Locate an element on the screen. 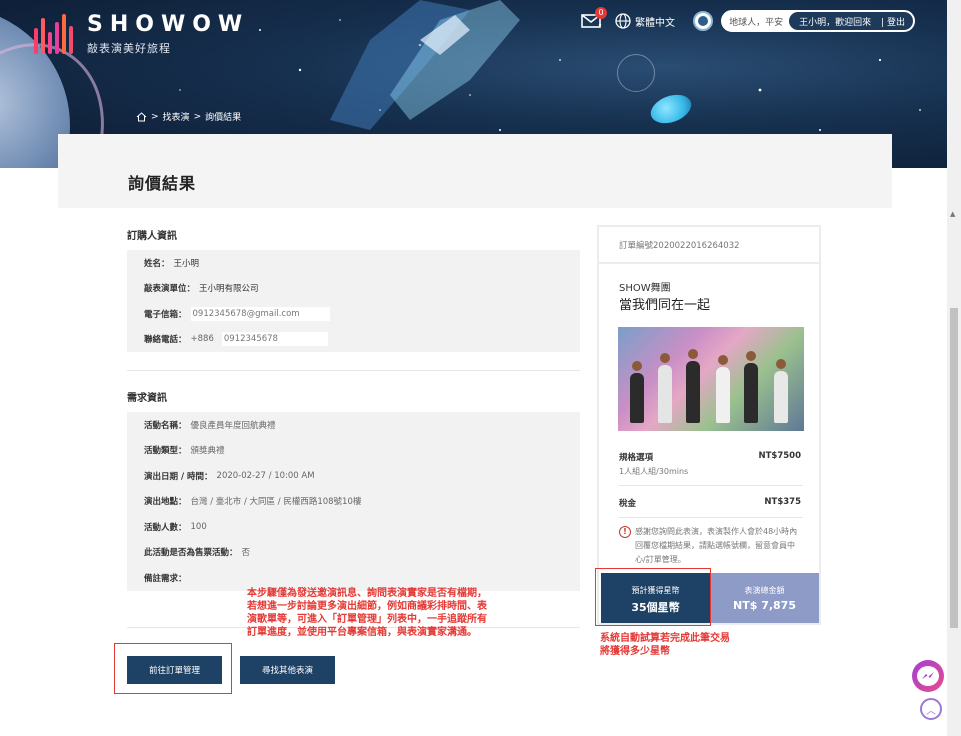  row-label: 此活動是否為售票活動： is located at coordinates (191, 553).